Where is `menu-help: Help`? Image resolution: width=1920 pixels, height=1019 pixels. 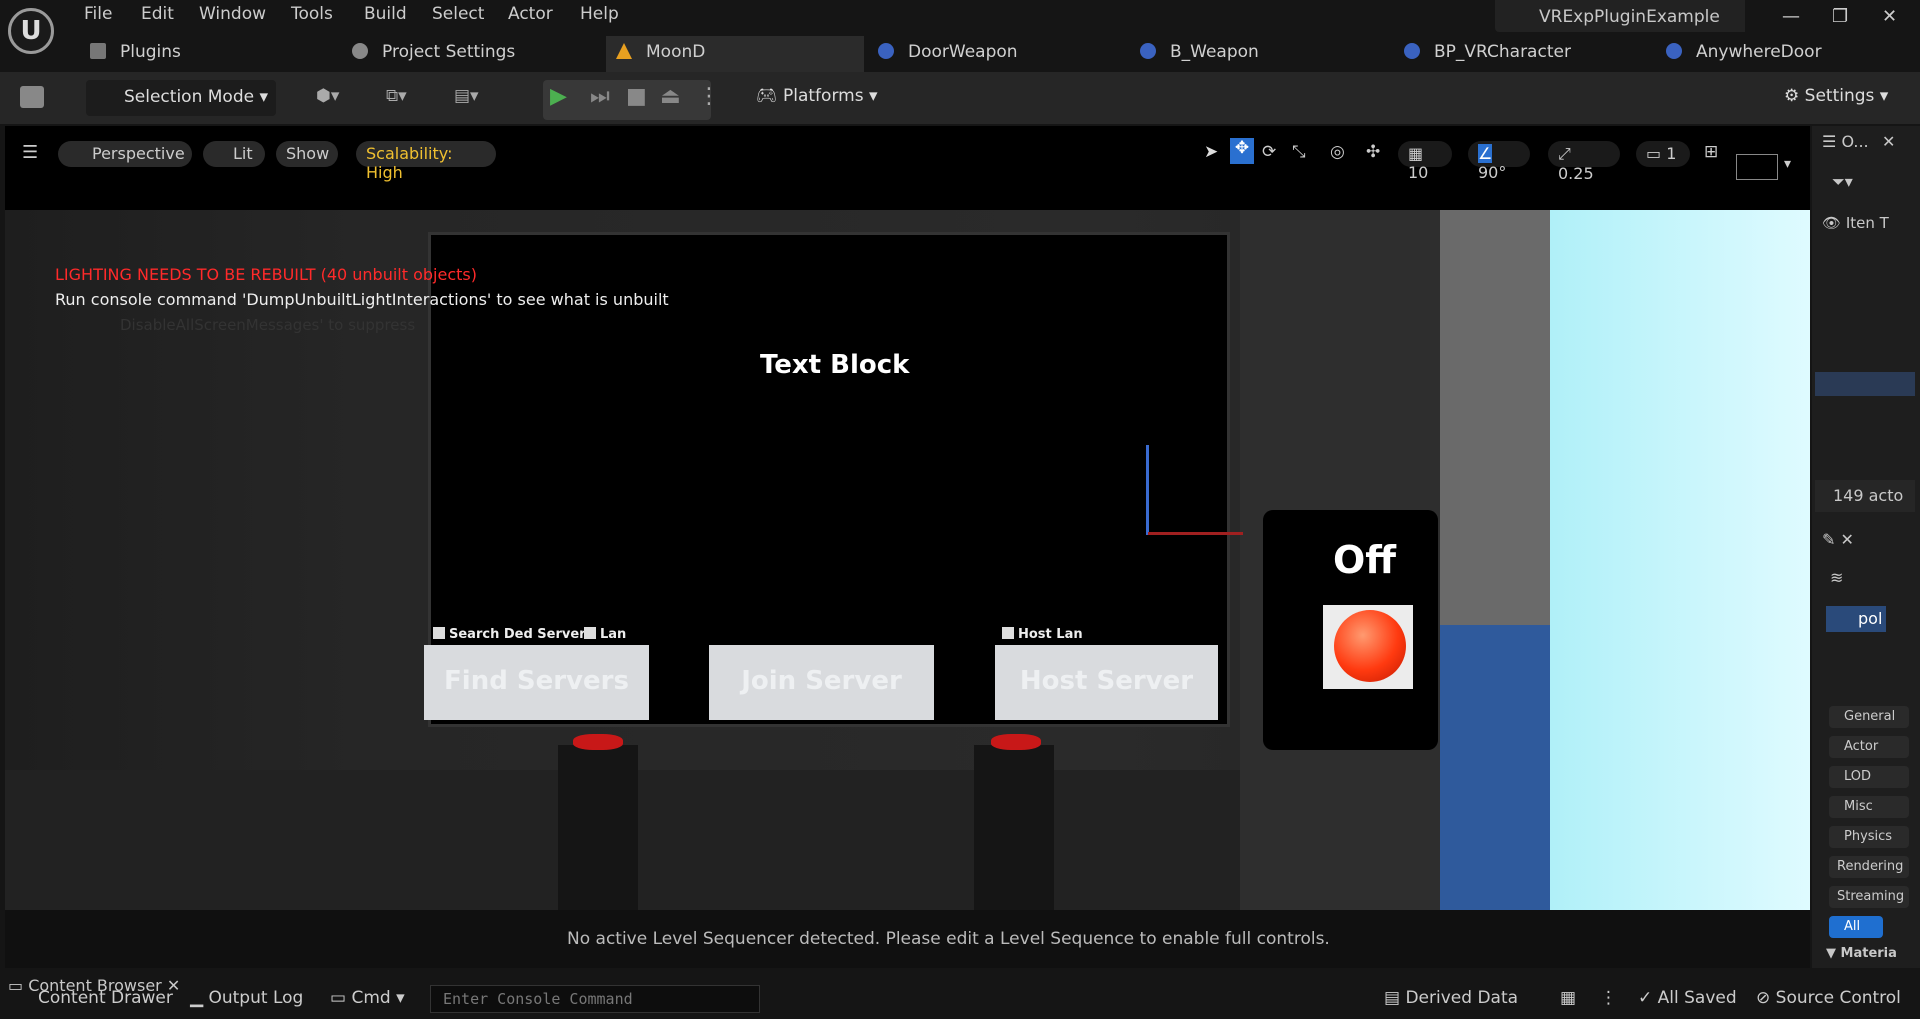
menu-help: Help is located at coordinates (599, 14).